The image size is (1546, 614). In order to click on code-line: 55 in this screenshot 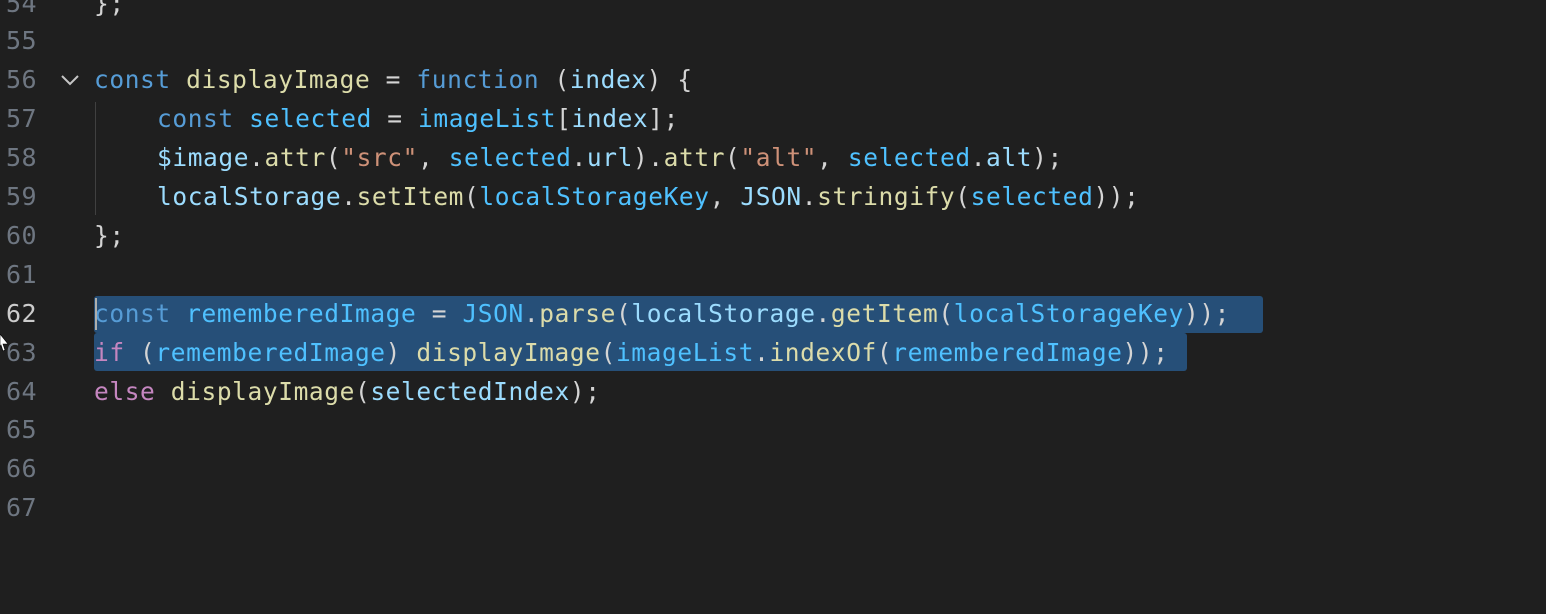, I will do `click(773, 40)`.